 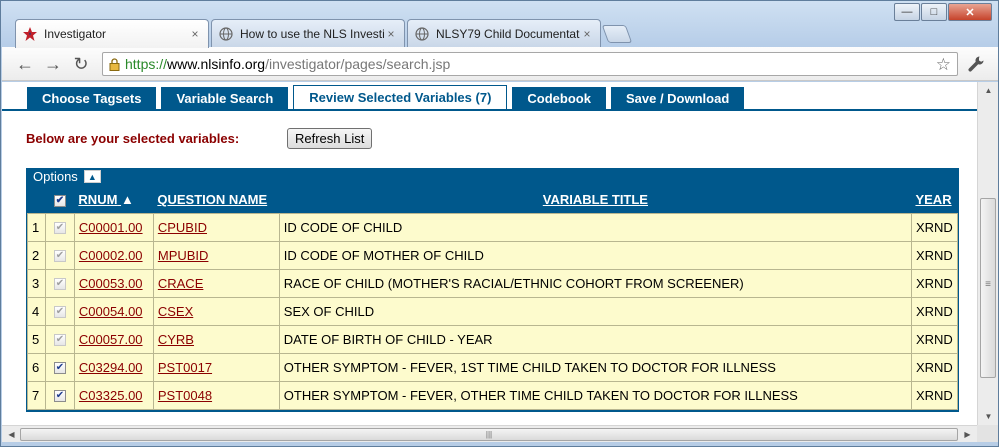 I want to click on question-name-cell: CSEX, so click(x=216, y=311).